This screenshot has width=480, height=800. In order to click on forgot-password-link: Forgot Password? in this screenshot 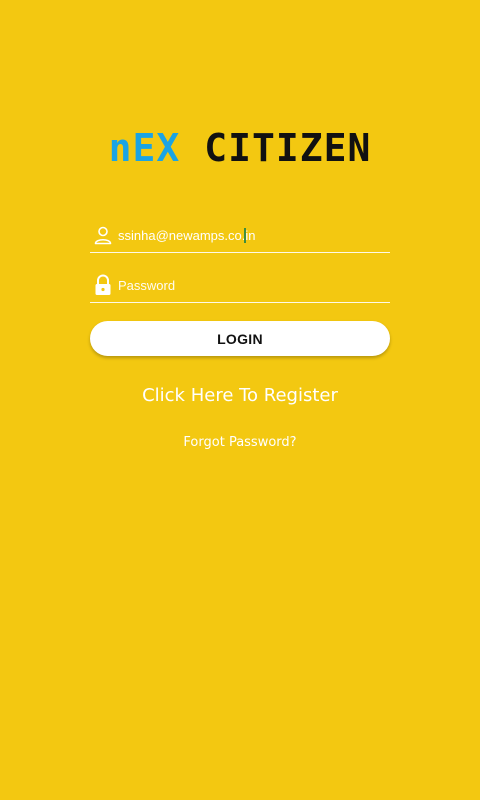, I will do `click(240, 442)`.